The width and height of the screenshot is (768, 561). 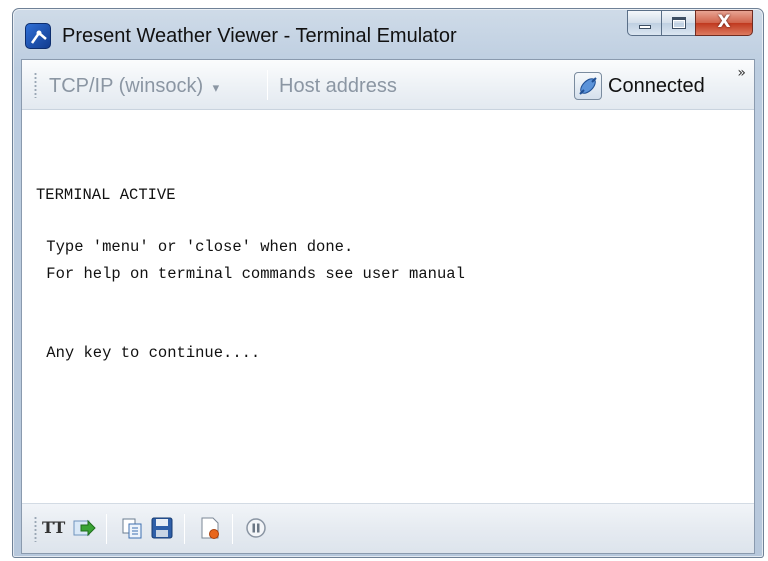 What do you see at coordinates (741, 73) in the screenshot?
I see `toolbar-overflow-button: »` at bounding box center [741, 73].